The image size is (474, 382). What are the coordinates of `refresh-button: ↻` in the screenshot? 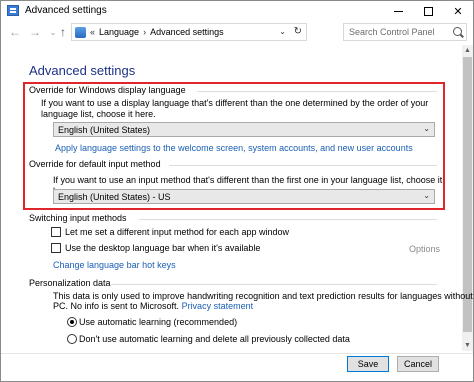 It's located at (298, 31).